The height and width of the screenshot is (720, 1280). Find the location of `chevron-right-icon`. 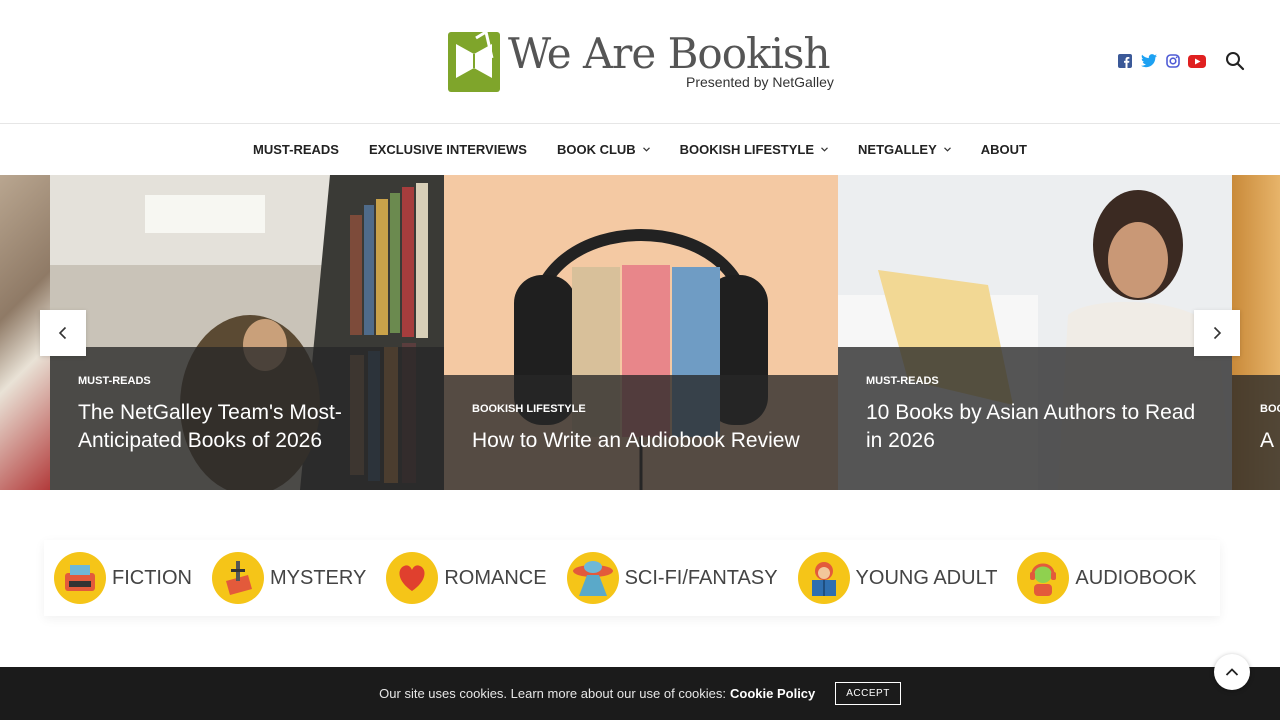

chevron-right-icon is located at coordinates (1217, 333).